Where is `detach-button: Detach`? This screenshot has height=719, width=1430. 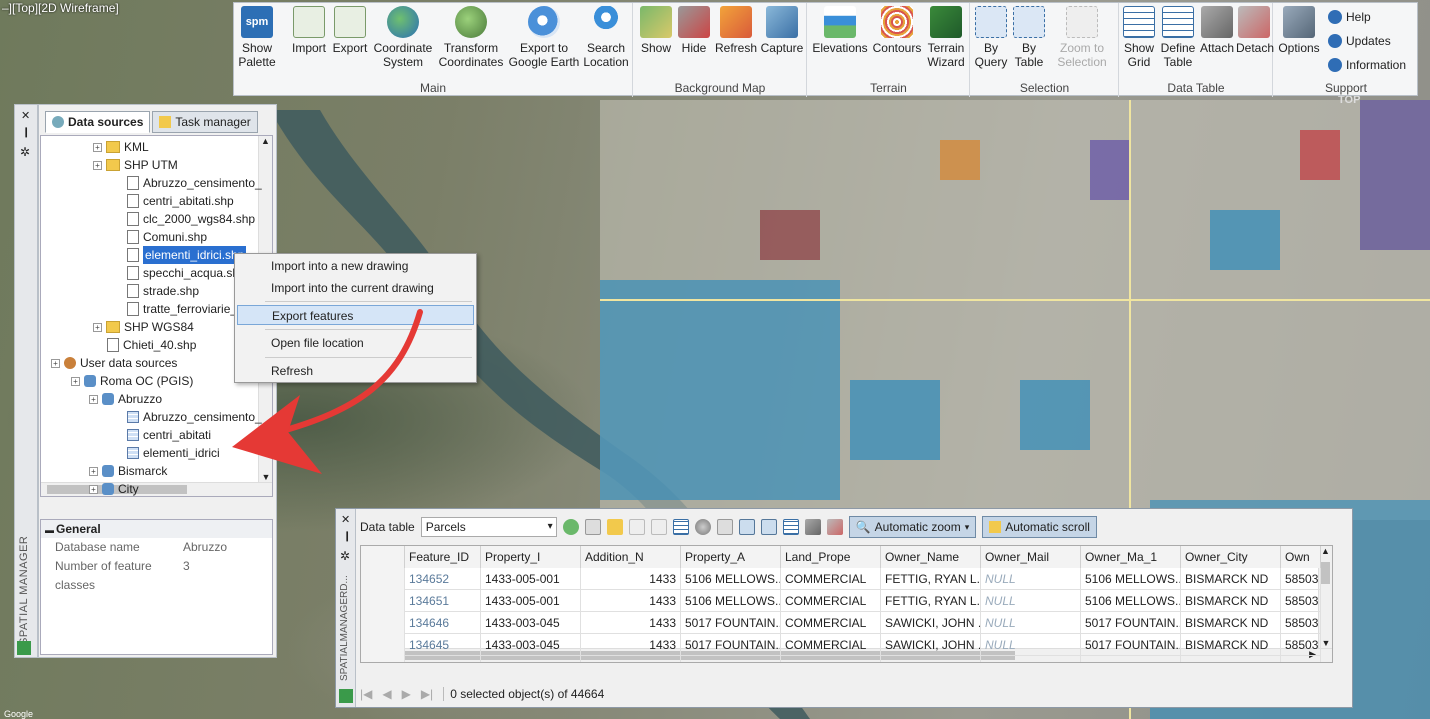
detach-button: Detach is located at coordinates (1255, 30).